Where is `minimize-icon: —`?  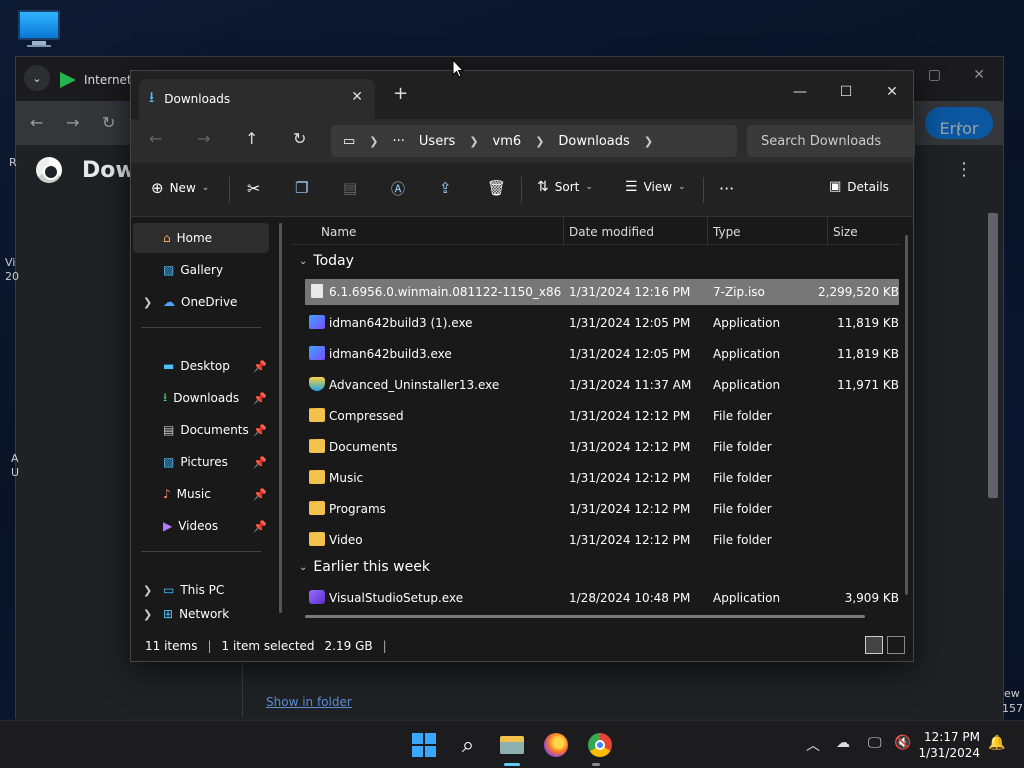
minimize-icon: — is located at coordinates (800, 92).